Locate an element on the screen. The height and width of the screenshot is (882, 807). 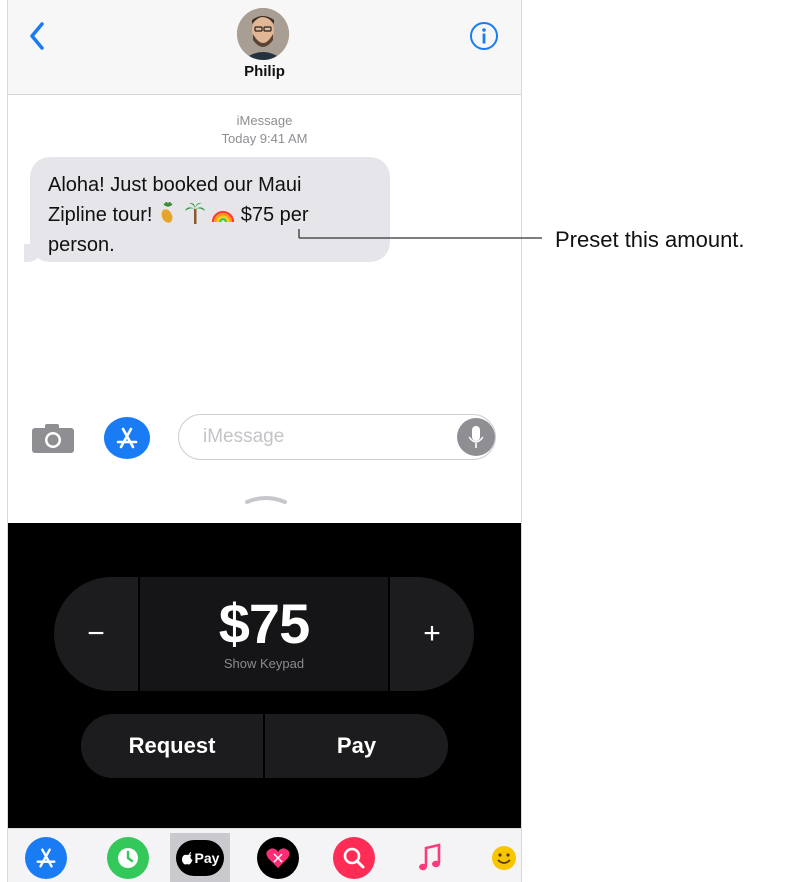
pineapple-emoji is located at coordinates (171, 213).